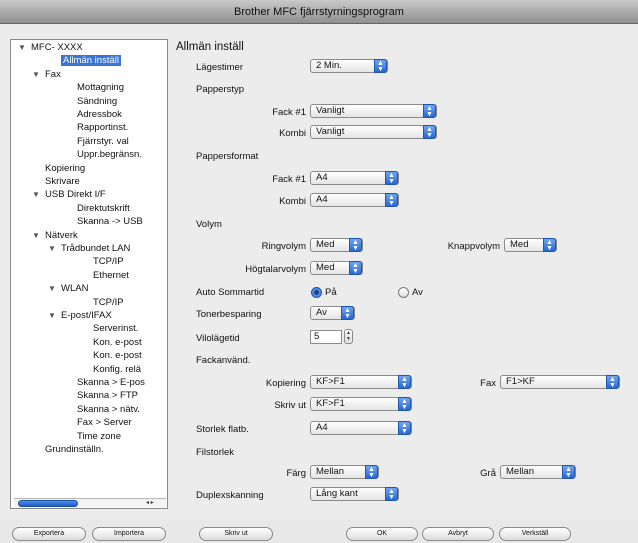 The height and width of the screenshot is (543, 638). Describe the element at coordinates (336, 268) in the screenshot. I see `hogtalarvolym-popup: Med ▲ ▼` at that location.